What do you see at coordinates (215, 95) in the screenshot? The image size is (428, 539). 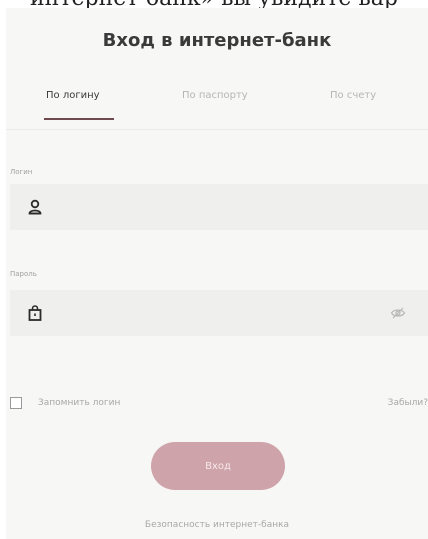 I see `tab-by-passport: По паспорту` at bounding box center [215, 95].